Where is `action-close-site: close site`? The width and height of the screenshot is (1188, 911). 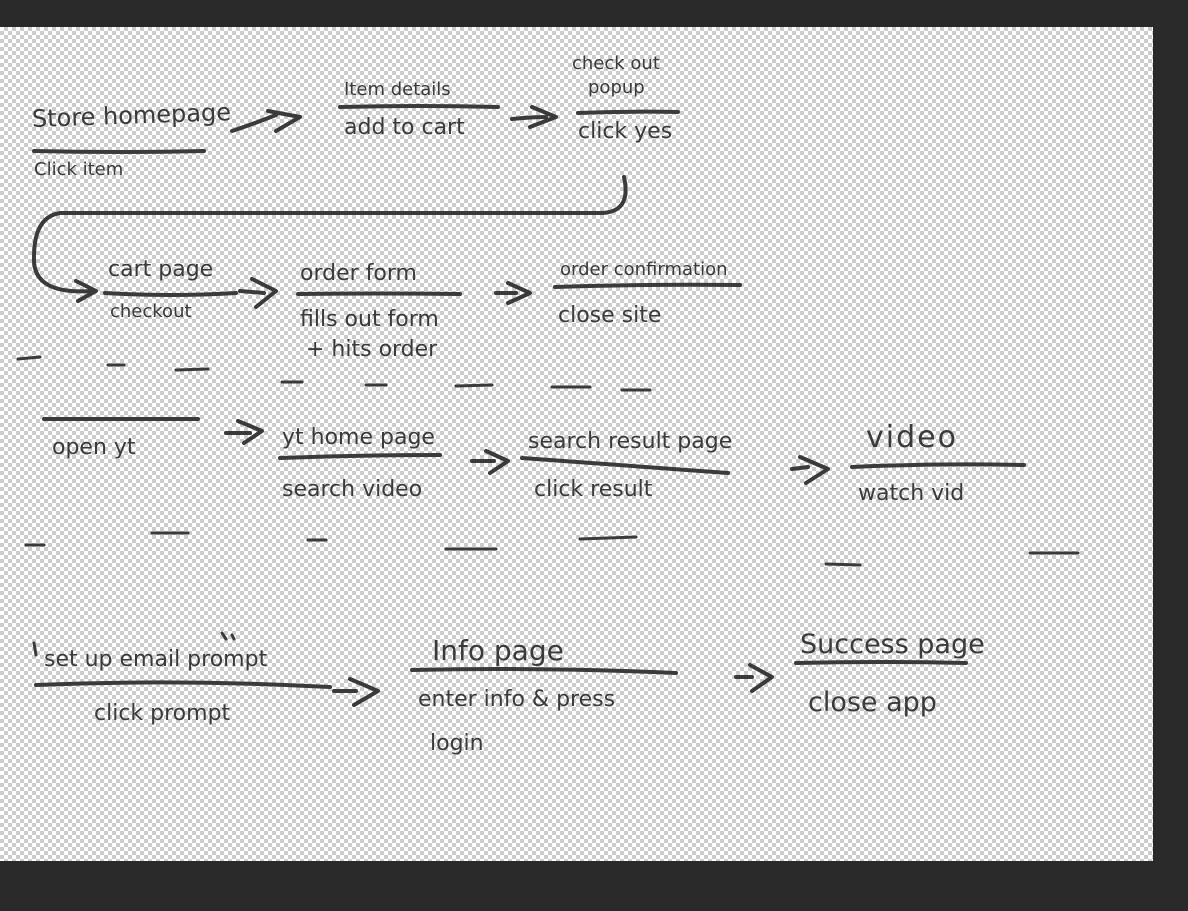 action-close-site: close site is located at coordinates (610, 315).